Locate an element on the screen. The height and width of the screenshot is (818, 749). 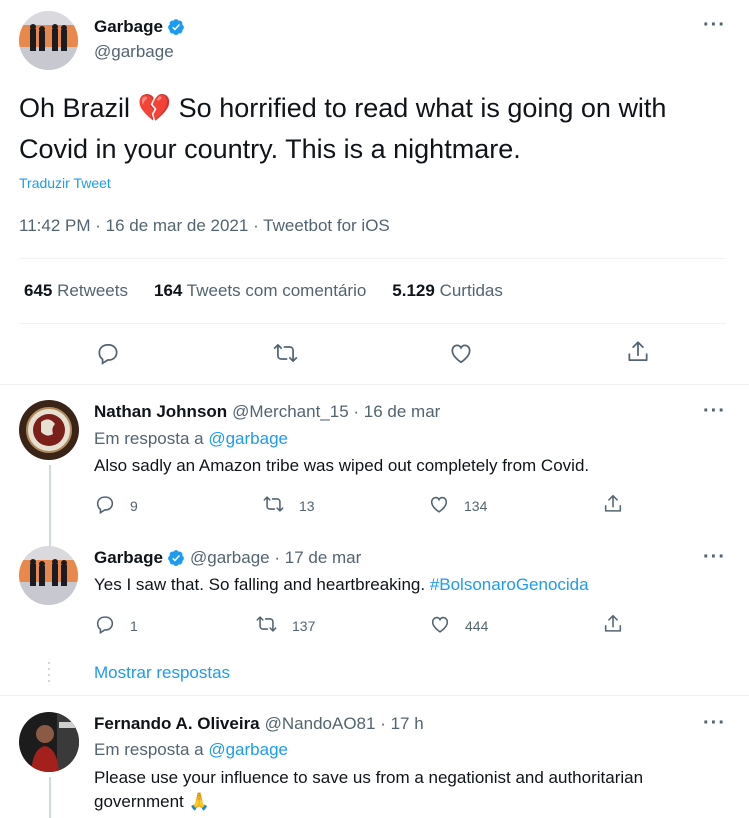
reply-actions: 1 137 444 is located at coordinates (359, 625).